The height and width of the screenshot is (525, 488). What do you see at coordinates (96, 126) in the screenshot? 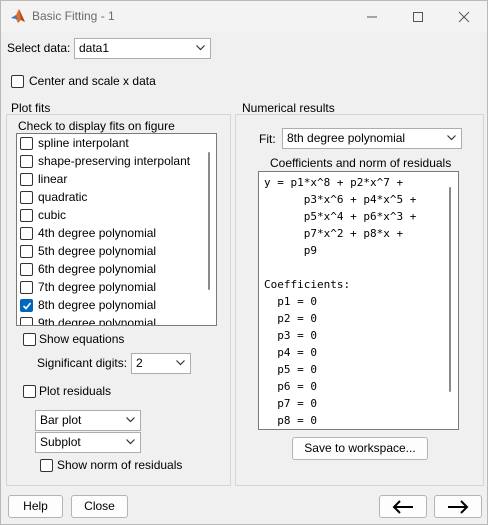
I see `fits-list-header: Check to display fits on figure` at bounding box center [96, 126].